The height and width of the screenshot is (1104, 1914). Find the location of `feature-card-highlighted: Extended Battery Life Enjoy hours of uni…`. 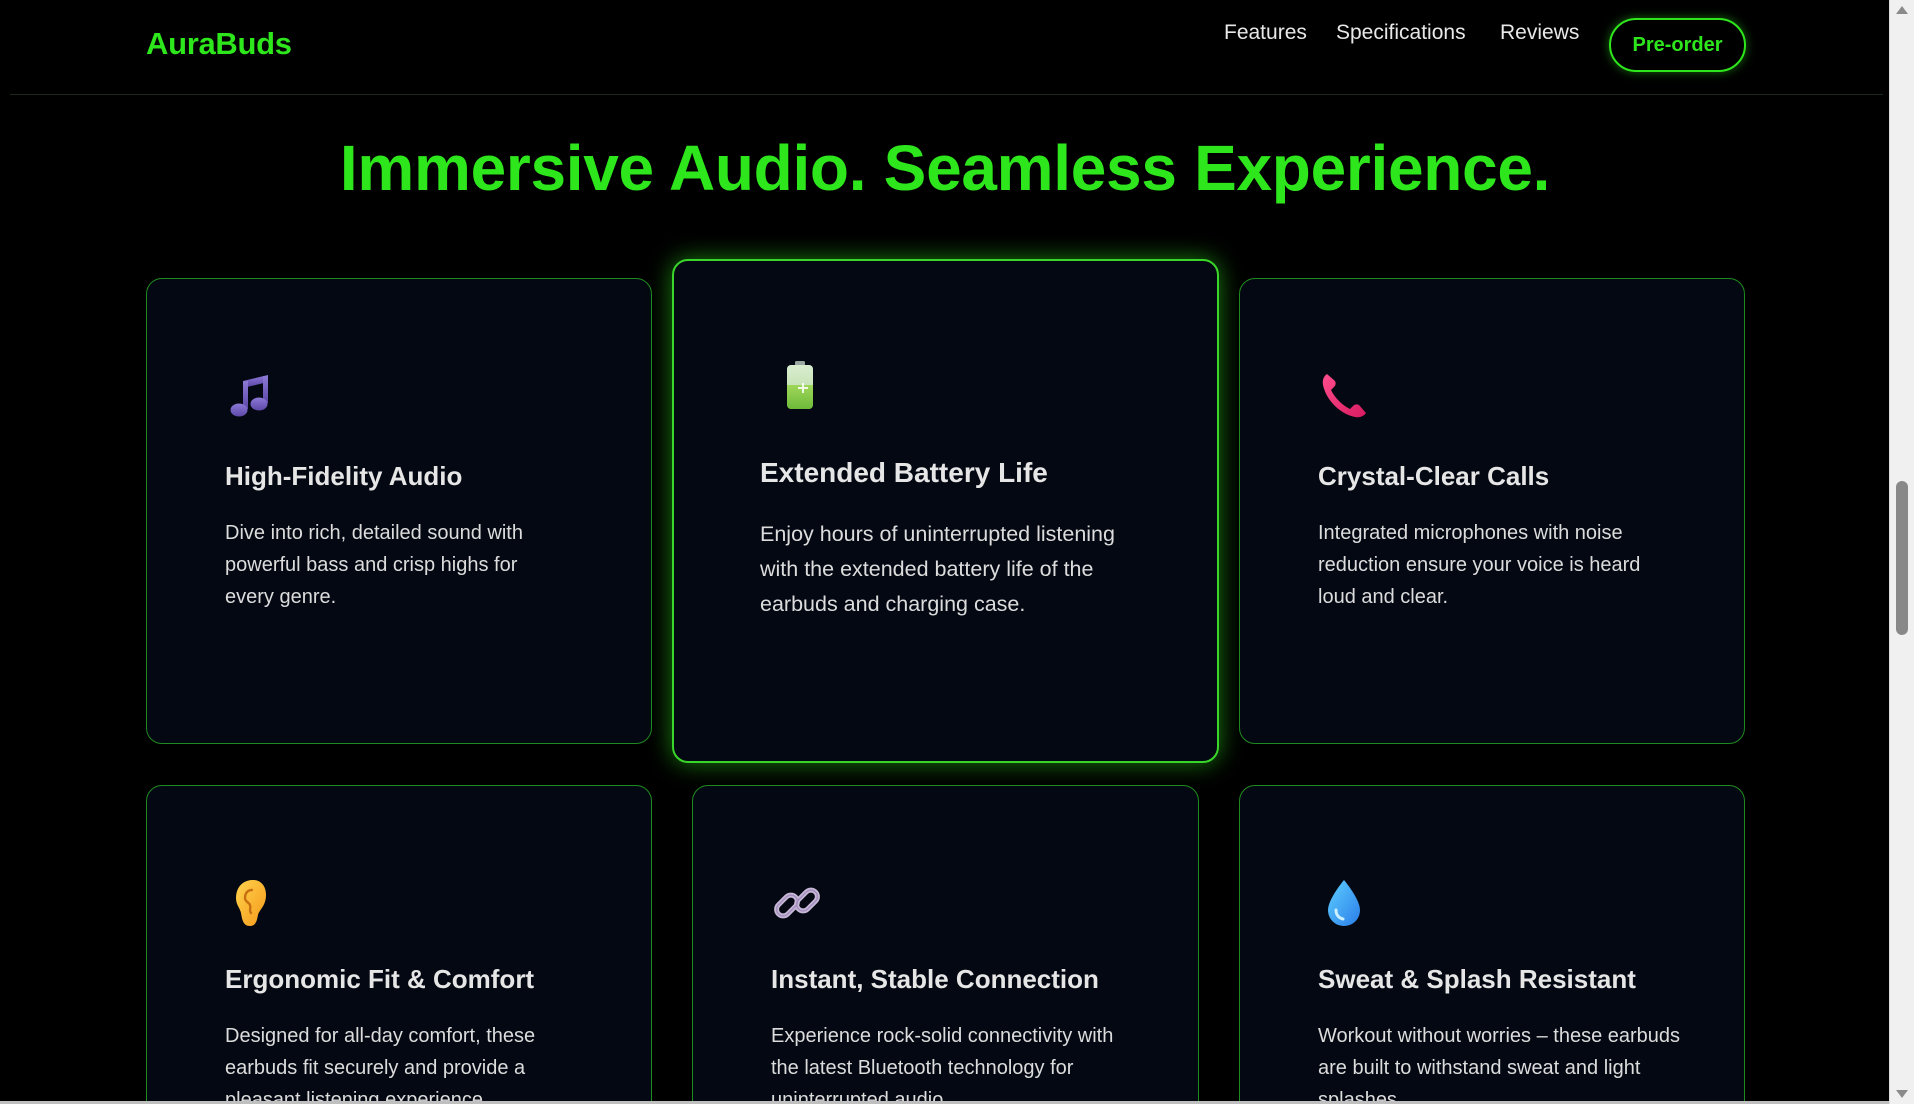

feature-card-highlighted: Extended Battery Life Enjoy hours of uni… is located at coordinates (945, 511).